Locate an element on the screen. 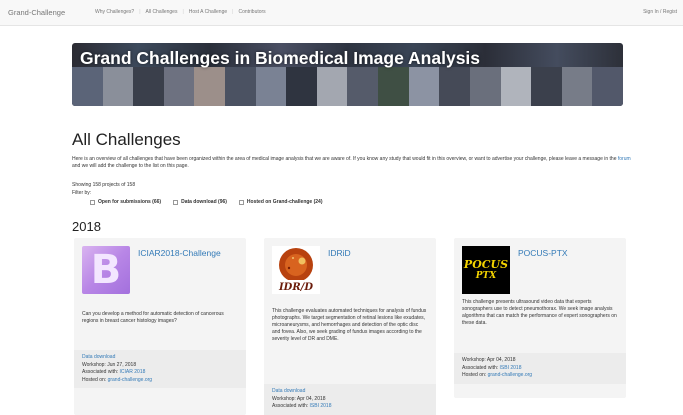 This screenshot has width=683, height=415. filter-label-hosted: Hosted on Grand-challenge (24) is located at coordinates (284, 202).